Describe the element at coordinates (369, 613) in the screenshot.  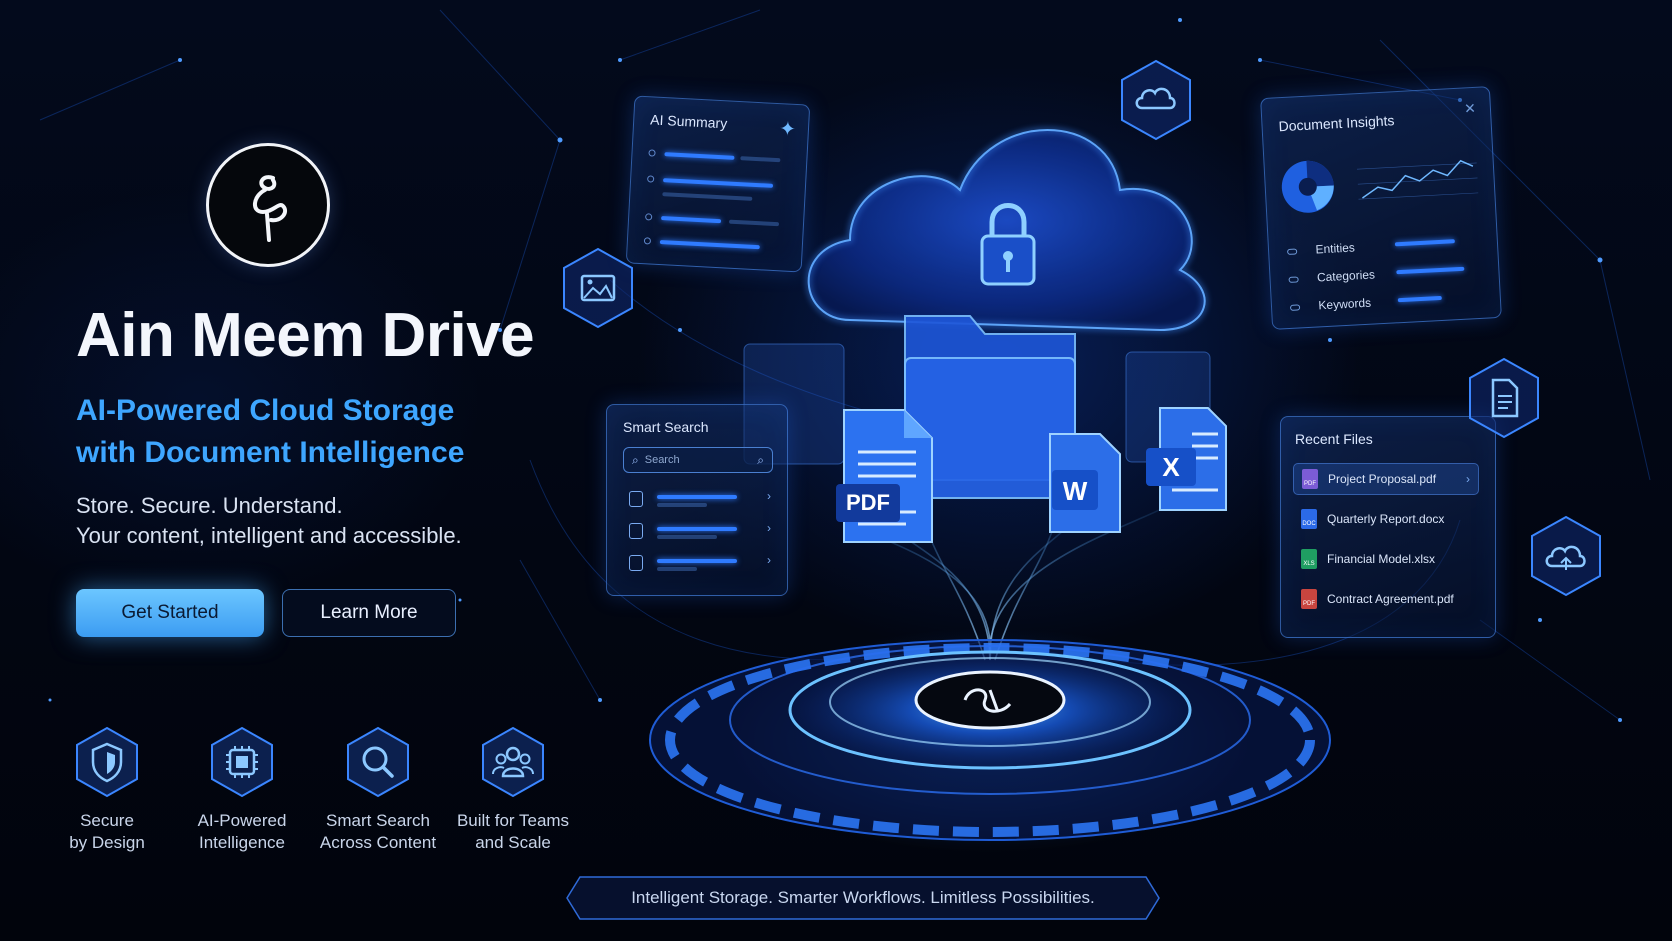
I see `learn-more-button: Learn More` at that location.